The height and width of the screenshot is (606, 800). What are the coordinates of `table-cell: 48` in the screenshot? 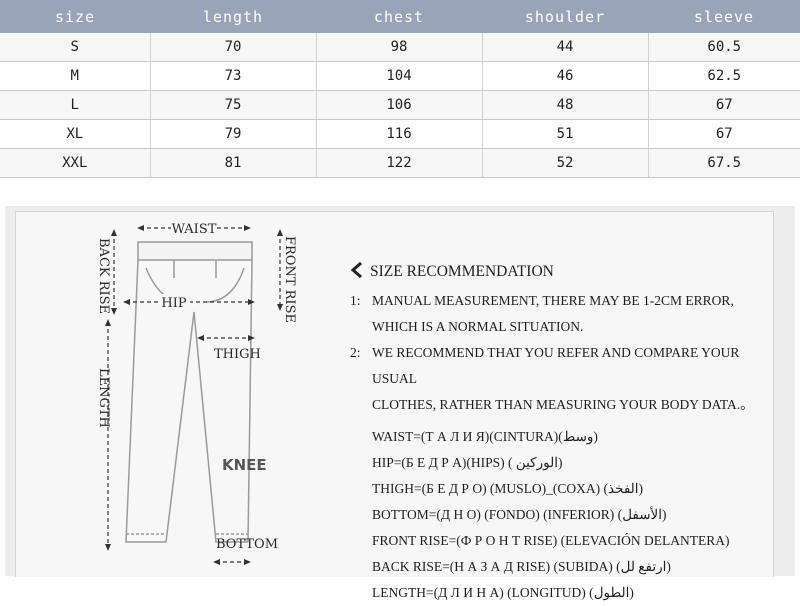 It's located at (565, 105).